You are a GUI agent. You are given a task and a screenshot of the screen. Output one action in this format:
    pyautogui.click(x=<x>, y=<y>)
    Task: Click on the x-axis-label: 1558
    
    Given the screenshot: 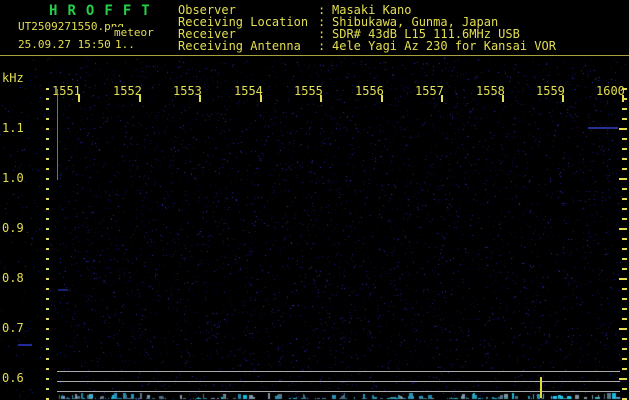 What is the action you would take?
    pyautogui.click(x=490, y=91)
    